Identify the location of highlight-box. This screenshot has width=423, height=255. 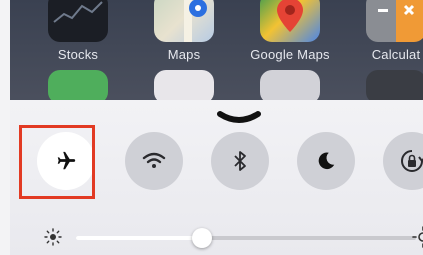
(57, 162).